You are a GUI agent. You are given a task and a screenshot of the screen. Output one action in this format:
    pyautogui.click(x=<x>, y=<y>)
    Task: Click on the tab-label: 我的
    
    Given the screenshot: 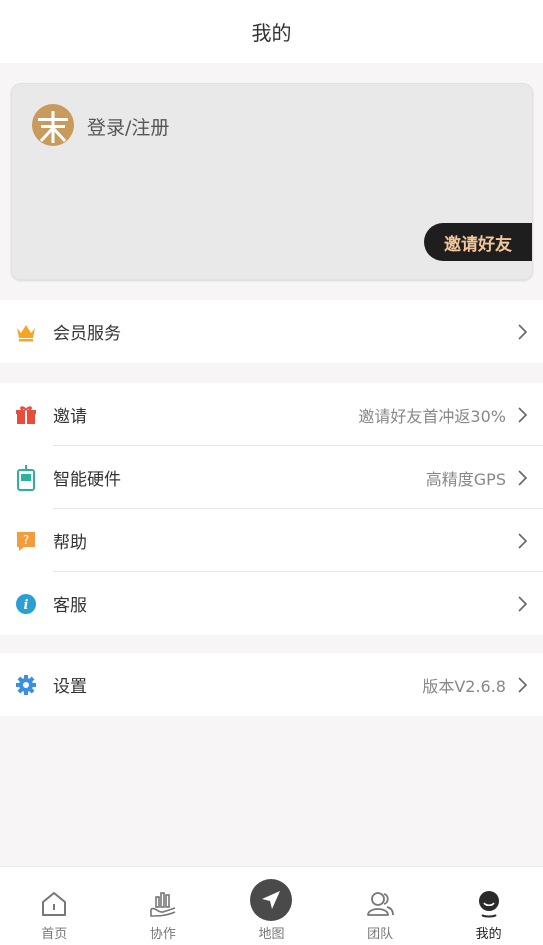 What is the action you would take?
    pyautogui.click(x=488, y=934)
    